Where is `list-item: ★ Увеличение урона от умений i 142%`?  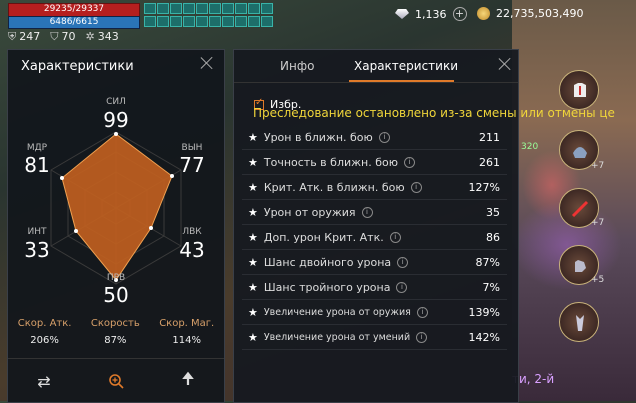 list-item: ★ Увеличение урона от умений i 142% is located at coordinates (374, 337).